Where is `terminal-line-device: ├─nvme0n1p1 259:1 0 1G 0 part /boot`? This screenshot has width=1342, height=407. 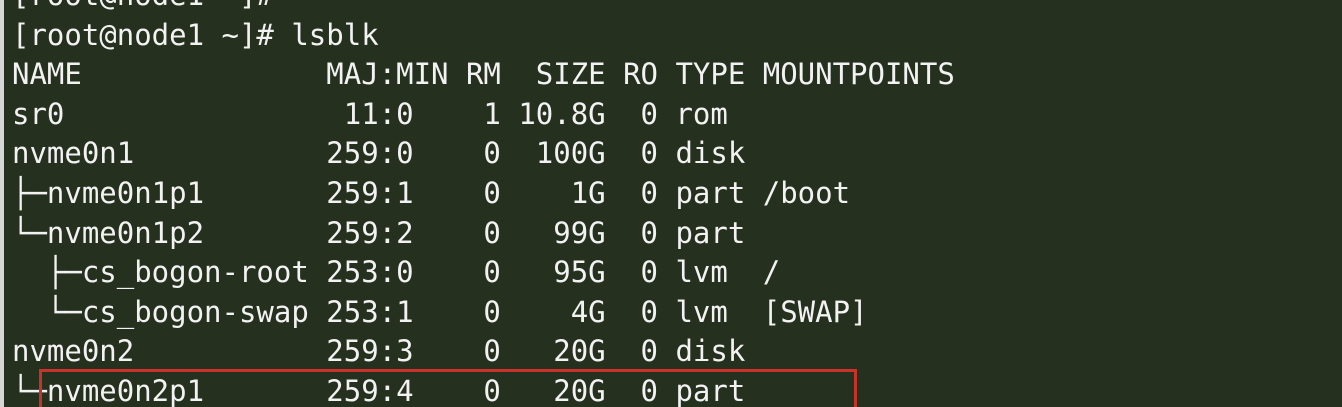
terminal-line-device: ├─nvme0n1p1 259:1 0 1G 0 part /boot is located at coordinates (431, 192).